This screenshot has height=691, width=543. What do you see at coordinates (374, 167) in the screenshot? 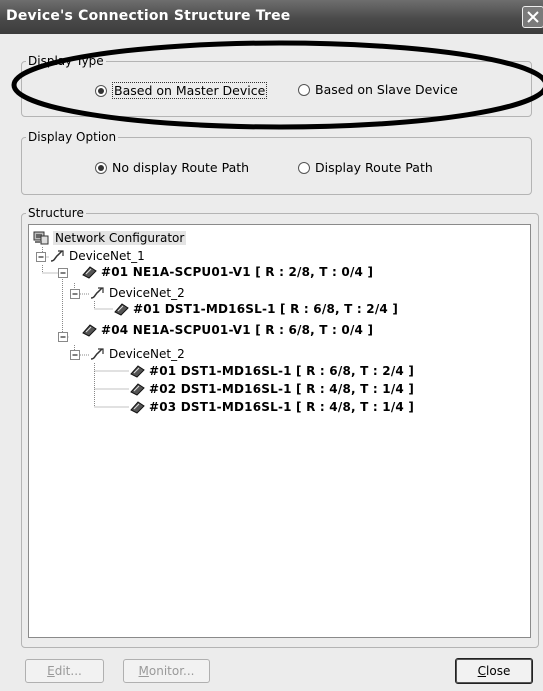
I see `radio-label: Display Route Path` at bounding box center [374, 167].